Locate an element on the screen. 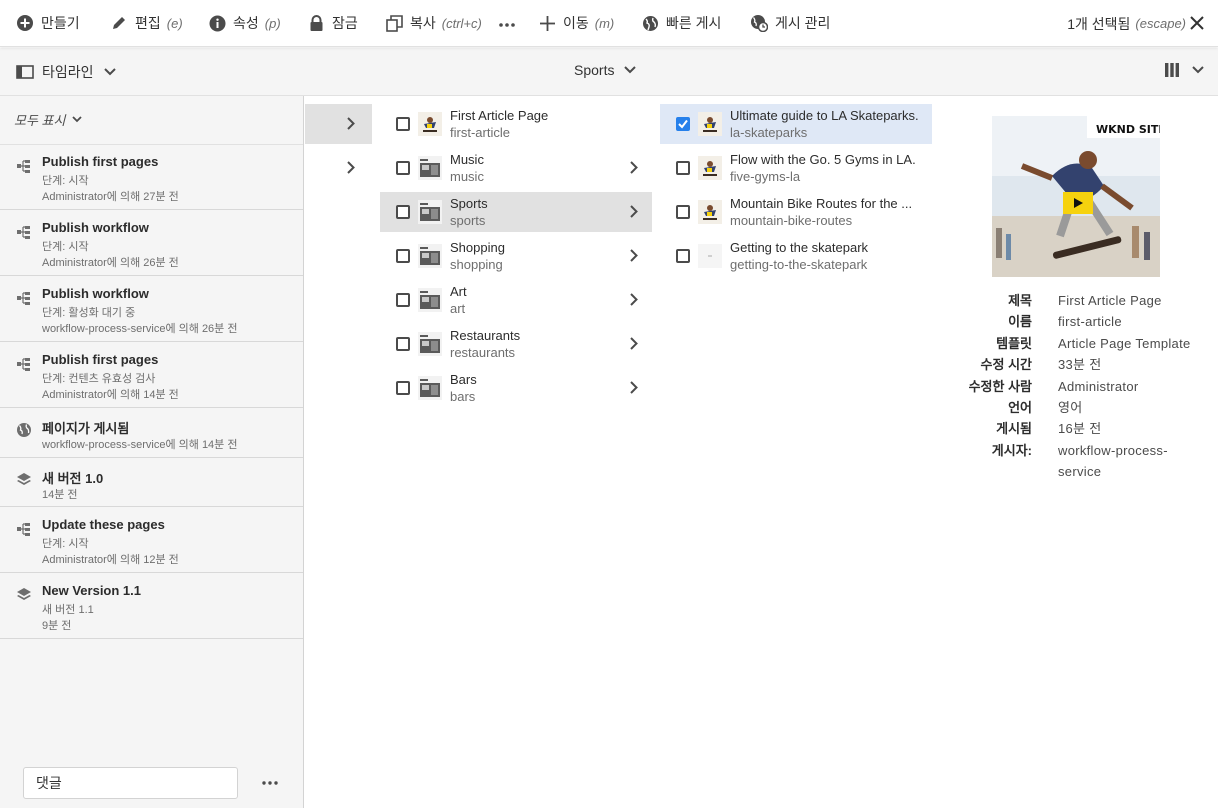 This screenshot has height=808, width=1218. properties-button: 속성 (p) is located at coordinates (244, 23).